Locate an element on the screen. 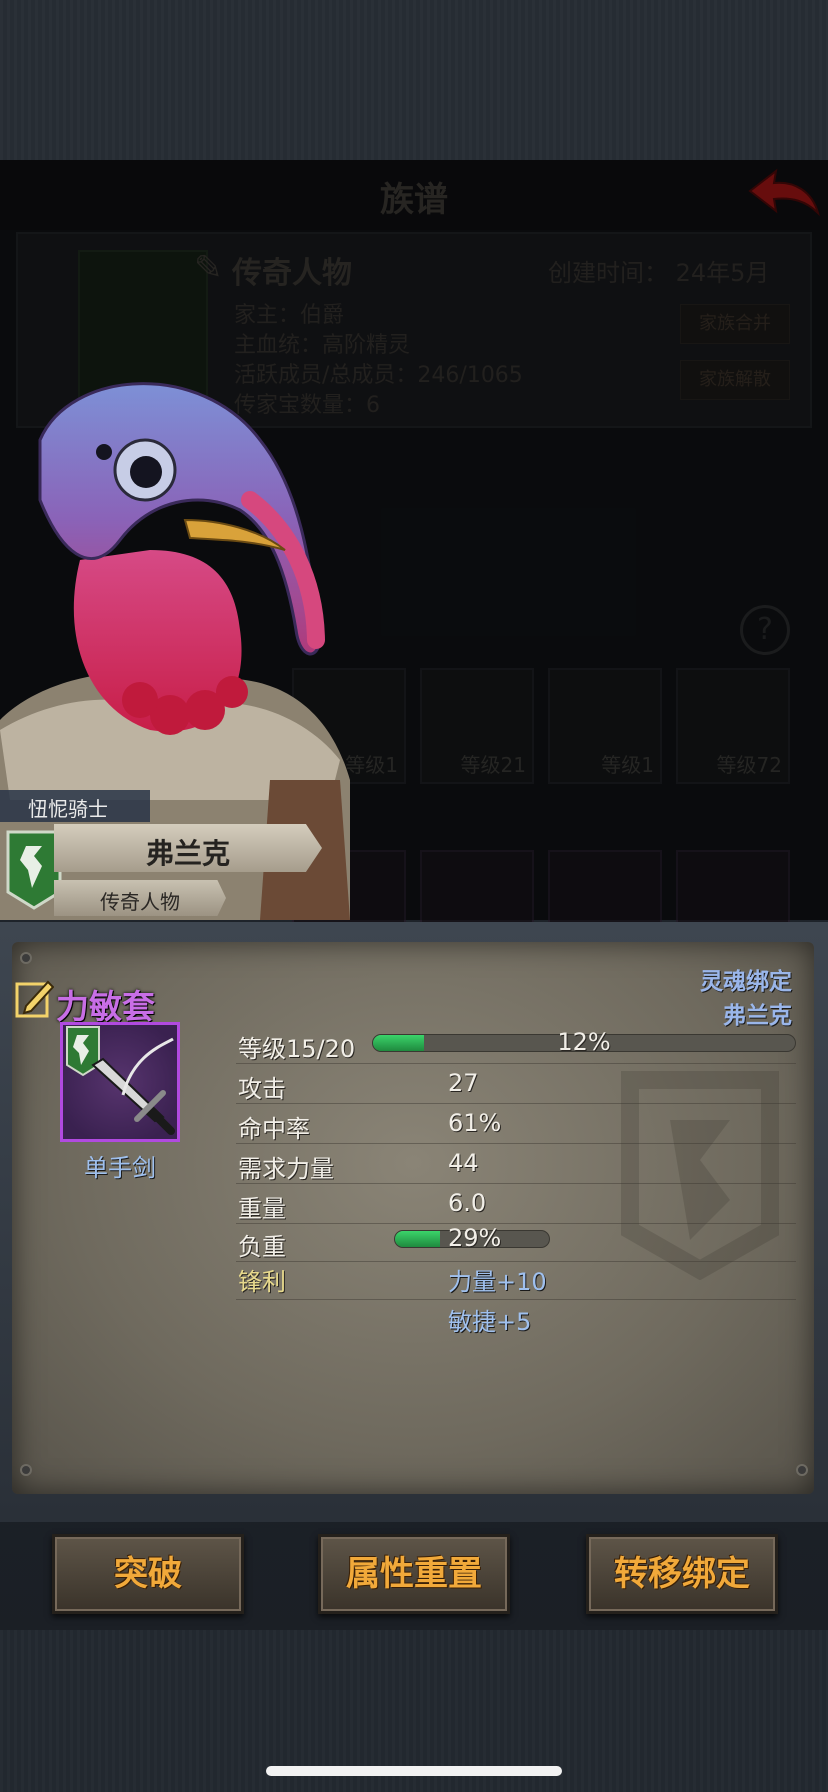  stat-label: 重量 is located at coordinates (262, 1209).